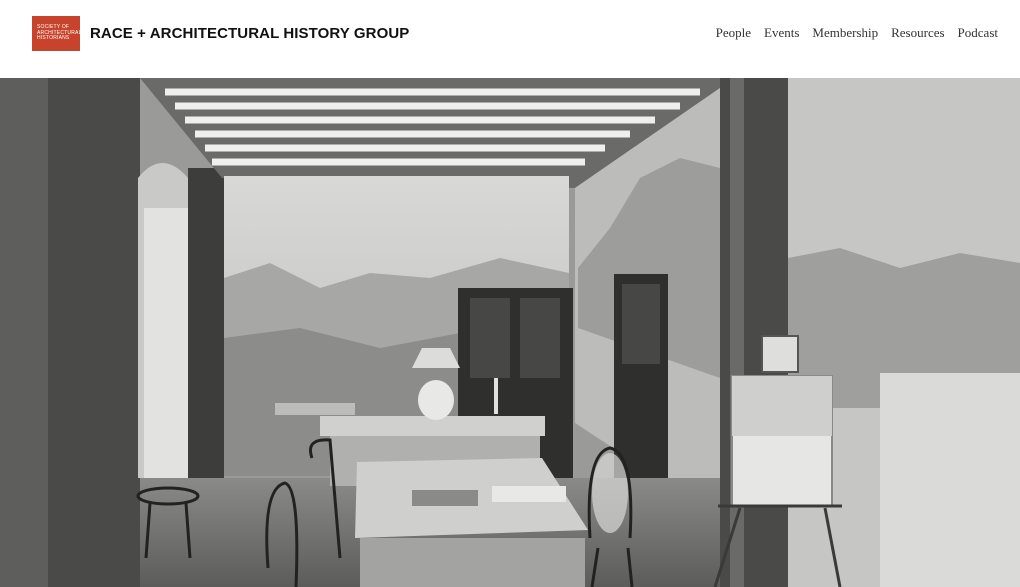 The image size is (1020, 587). I want to click on nav-link-events: Events, so click(781, 33).